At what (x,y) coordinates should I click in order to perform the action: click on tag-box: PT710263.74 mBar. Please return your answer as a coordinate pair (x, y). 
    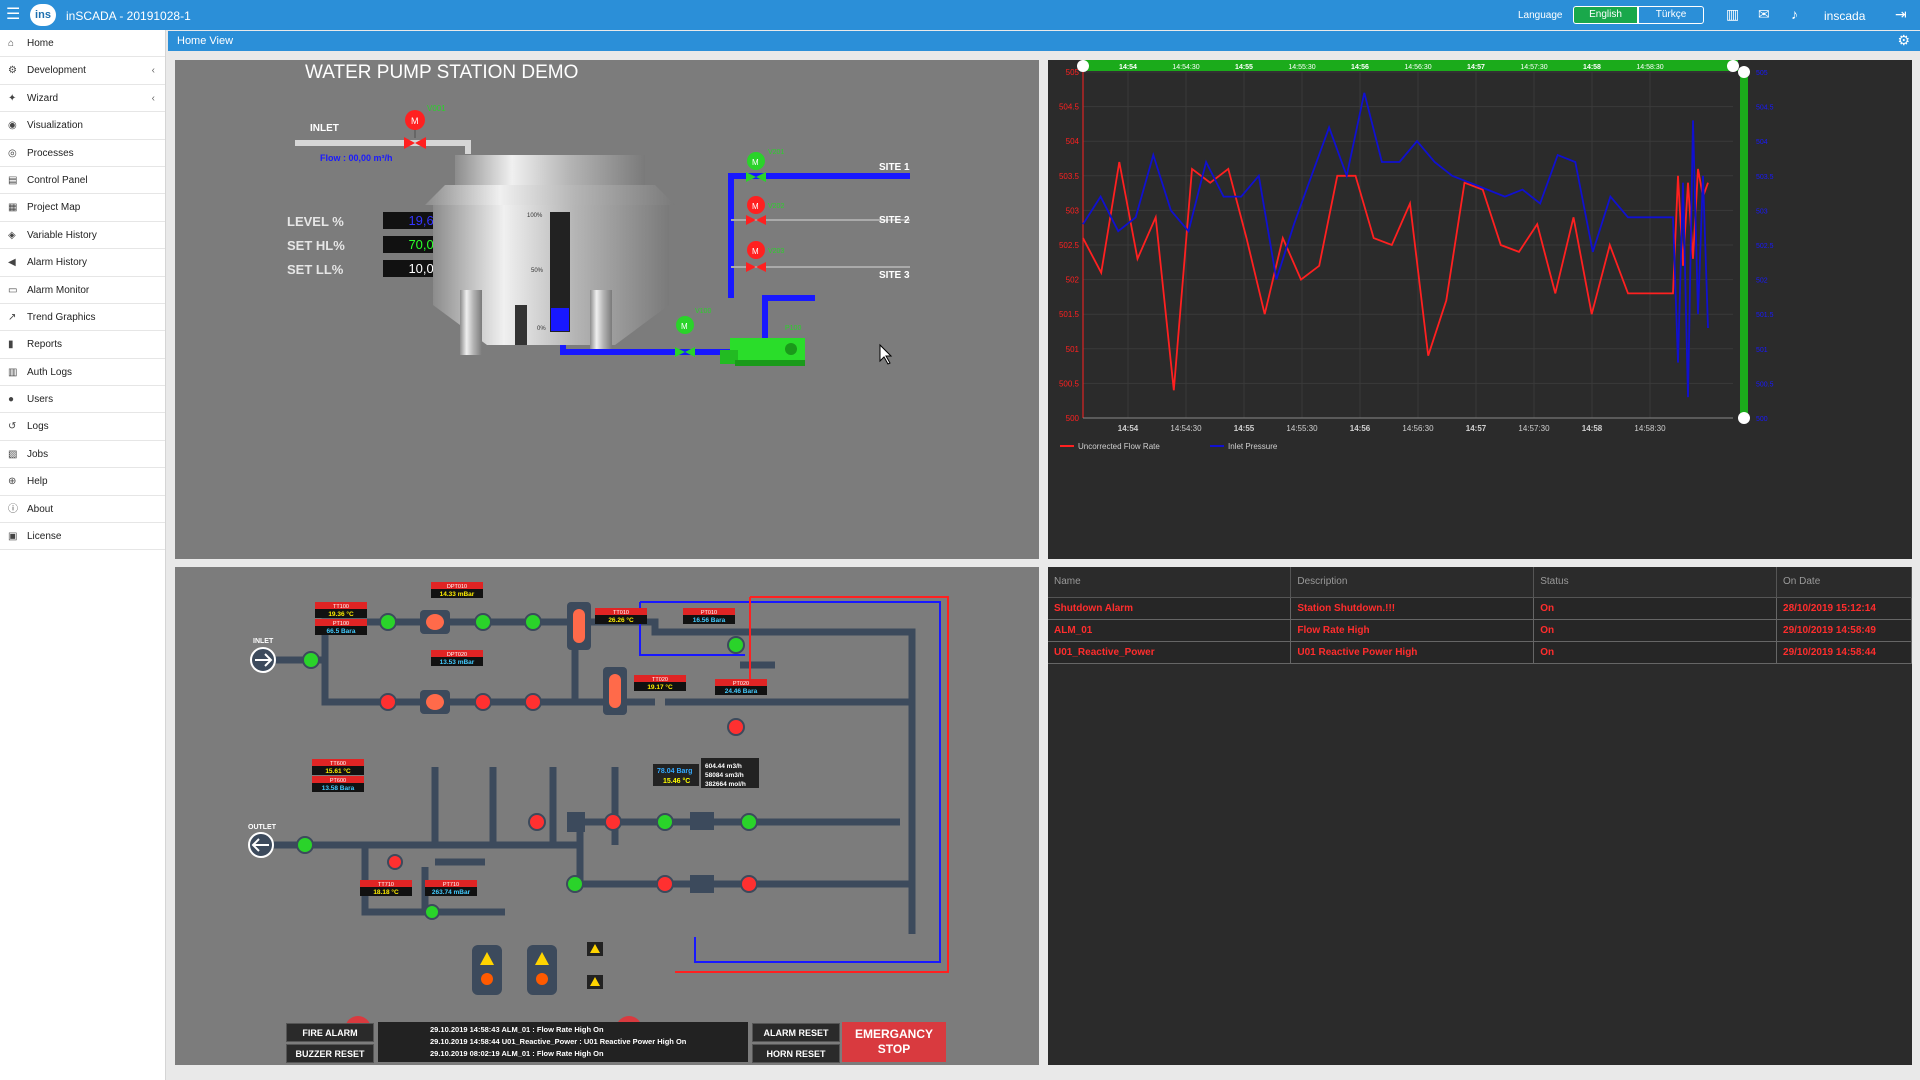
    Looking at the image, I should click on (451, 888).